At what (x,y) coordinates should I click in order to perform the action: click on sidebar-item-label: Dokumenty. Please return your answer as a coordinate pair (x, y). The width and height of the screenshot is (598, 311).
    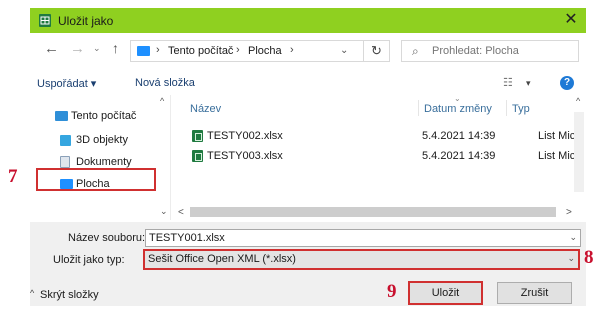
    Looking at the image, I should click on (104, 162).